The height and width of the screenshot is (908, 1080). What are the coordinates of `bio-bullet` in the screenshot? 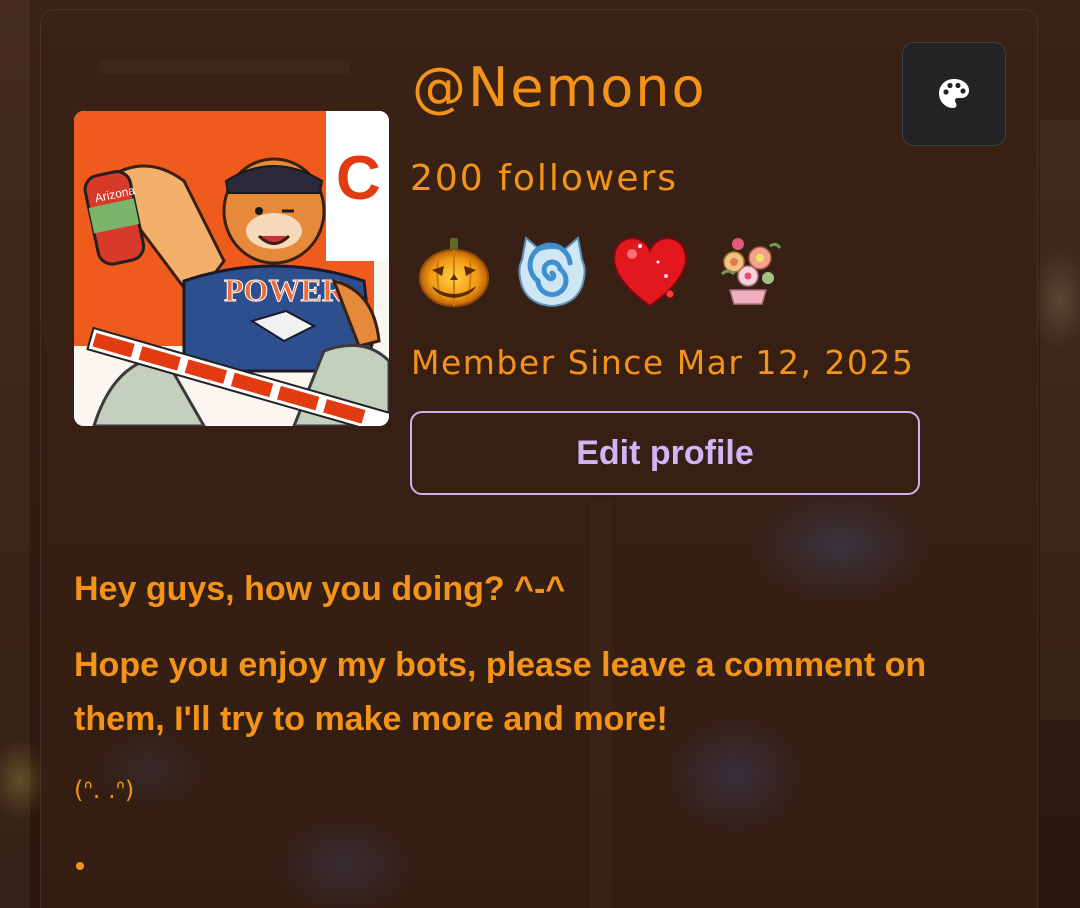 It's located at (80, 866).